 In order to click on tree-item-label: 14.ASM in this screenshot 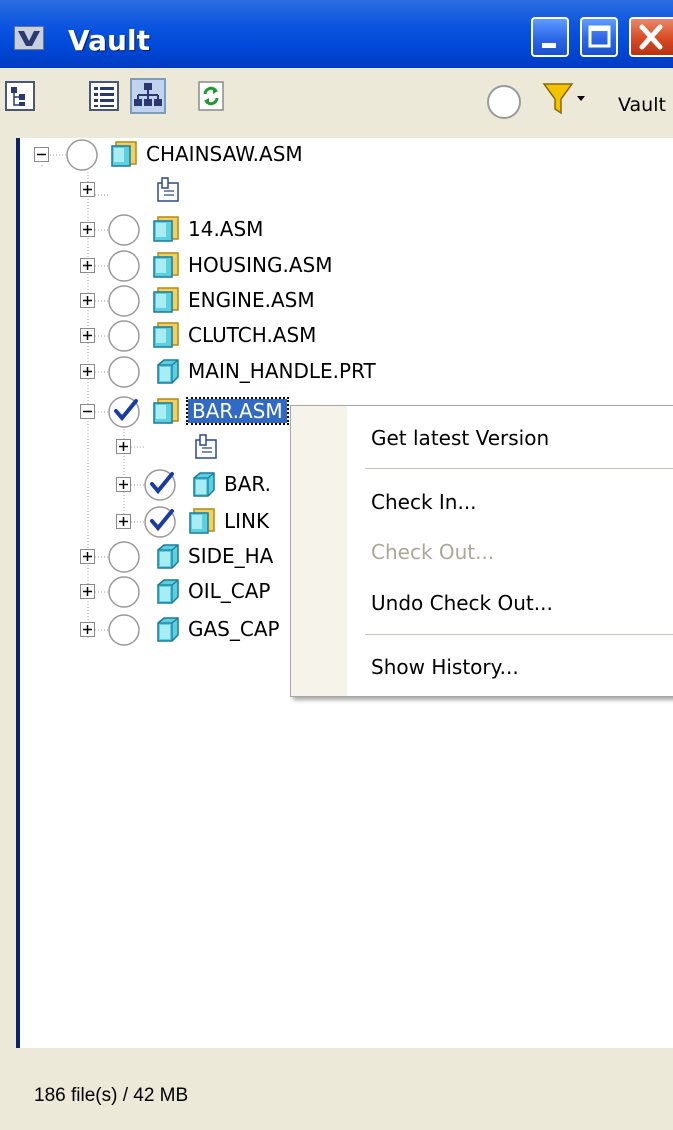, I will do `click(225, 229)`.